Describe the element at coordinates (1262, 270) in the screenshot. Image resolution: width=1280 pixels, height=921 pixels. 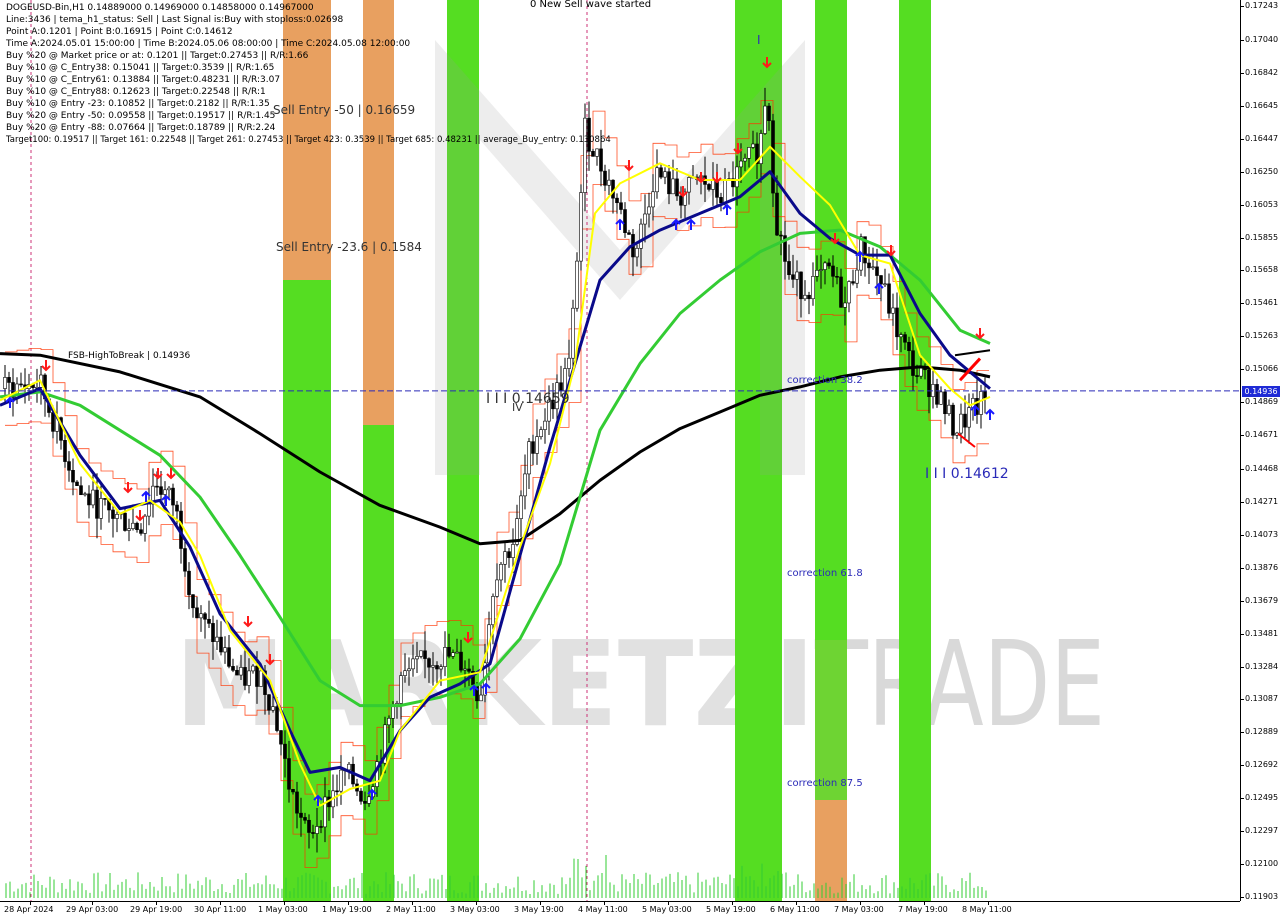
I see `price-label: 0.15658` at that location.